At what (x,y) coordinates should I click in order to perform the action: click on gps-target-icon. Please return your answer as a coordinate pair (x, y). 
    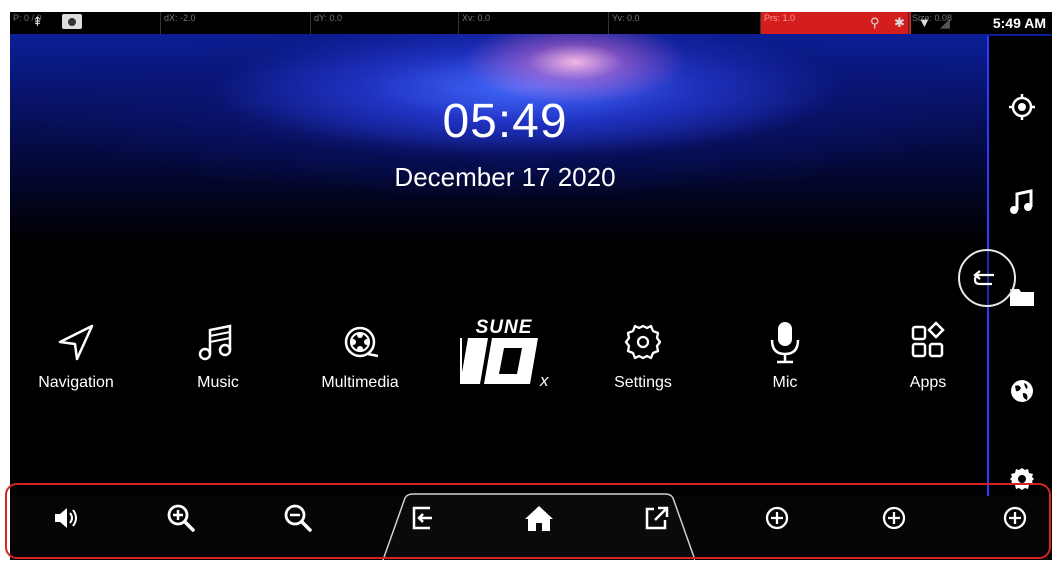
    Looking at the image, I should click on (1022, 107).